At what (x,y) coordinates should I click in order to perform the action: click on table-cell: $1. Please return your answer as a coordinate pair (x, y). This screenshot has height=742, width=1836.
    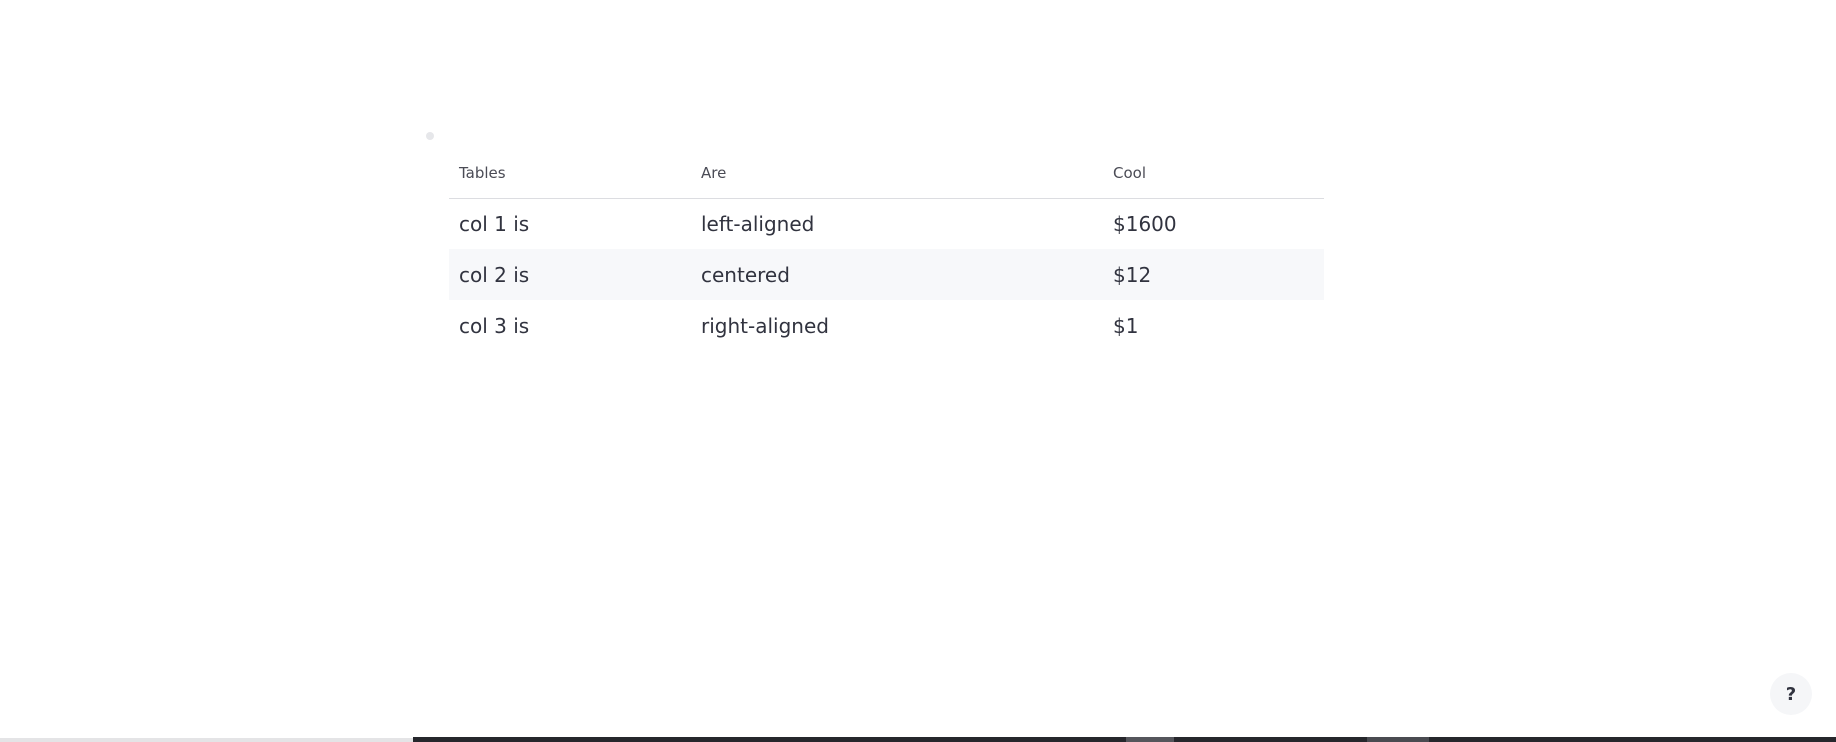
    Looking at the image, I should click on (1126, 325).